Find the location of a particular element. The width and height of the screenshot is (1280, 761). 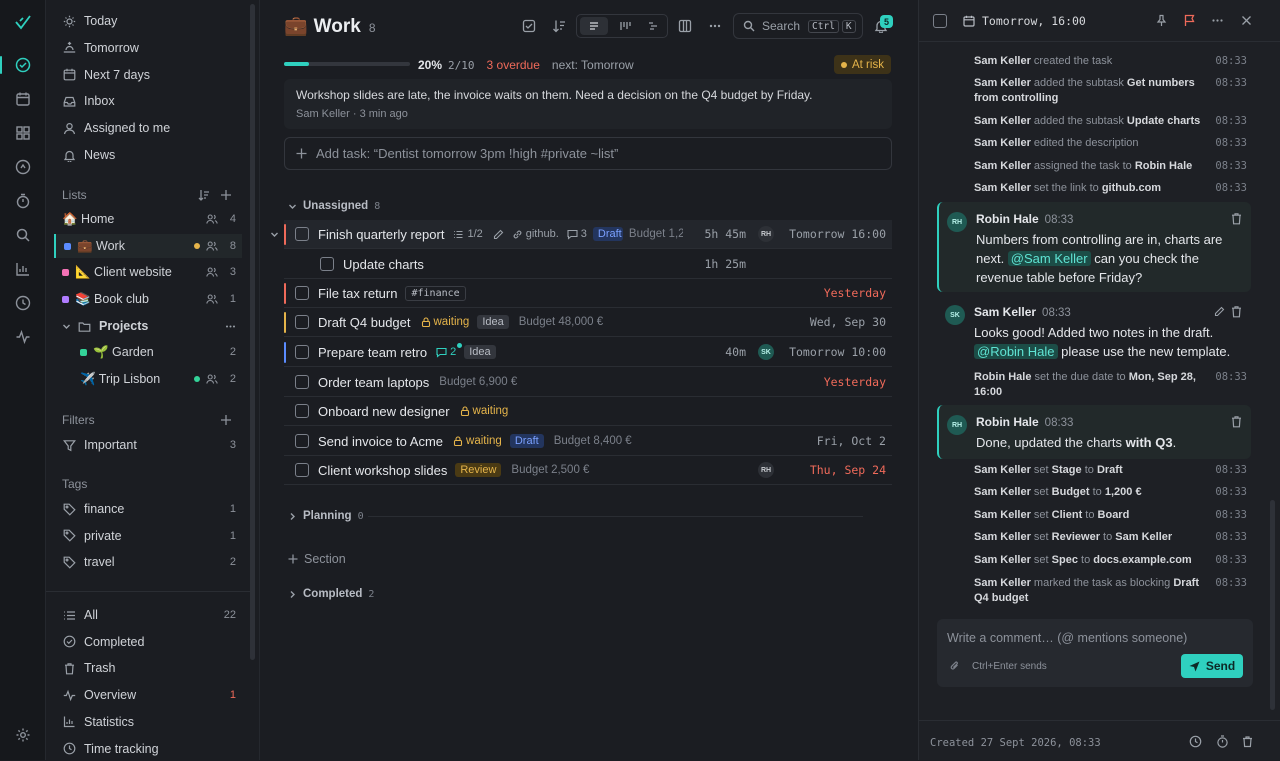

sidebar-item-statistics: Statistics is located at coordinates (148, 722).